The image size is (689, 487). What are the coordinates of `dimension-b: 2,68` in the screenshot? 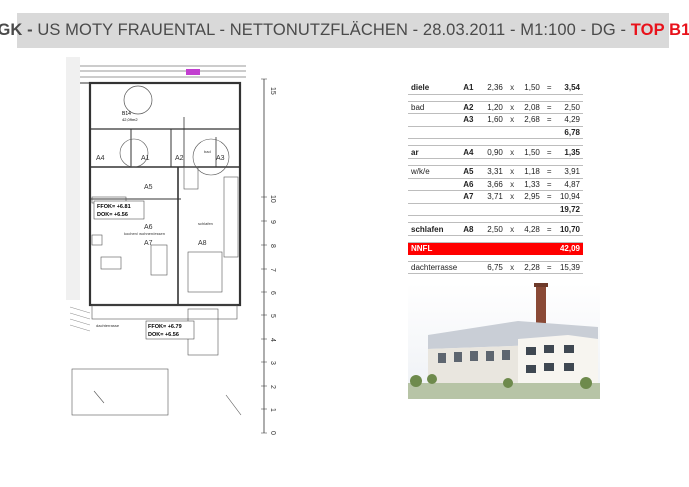 It's located at (530, 120).